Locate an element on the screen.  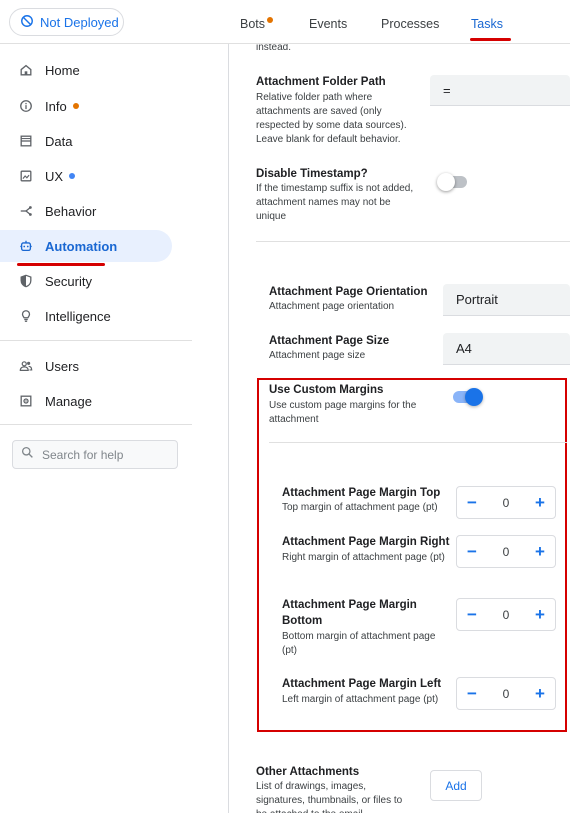
shield-icon is located at coordinates (26, 281).